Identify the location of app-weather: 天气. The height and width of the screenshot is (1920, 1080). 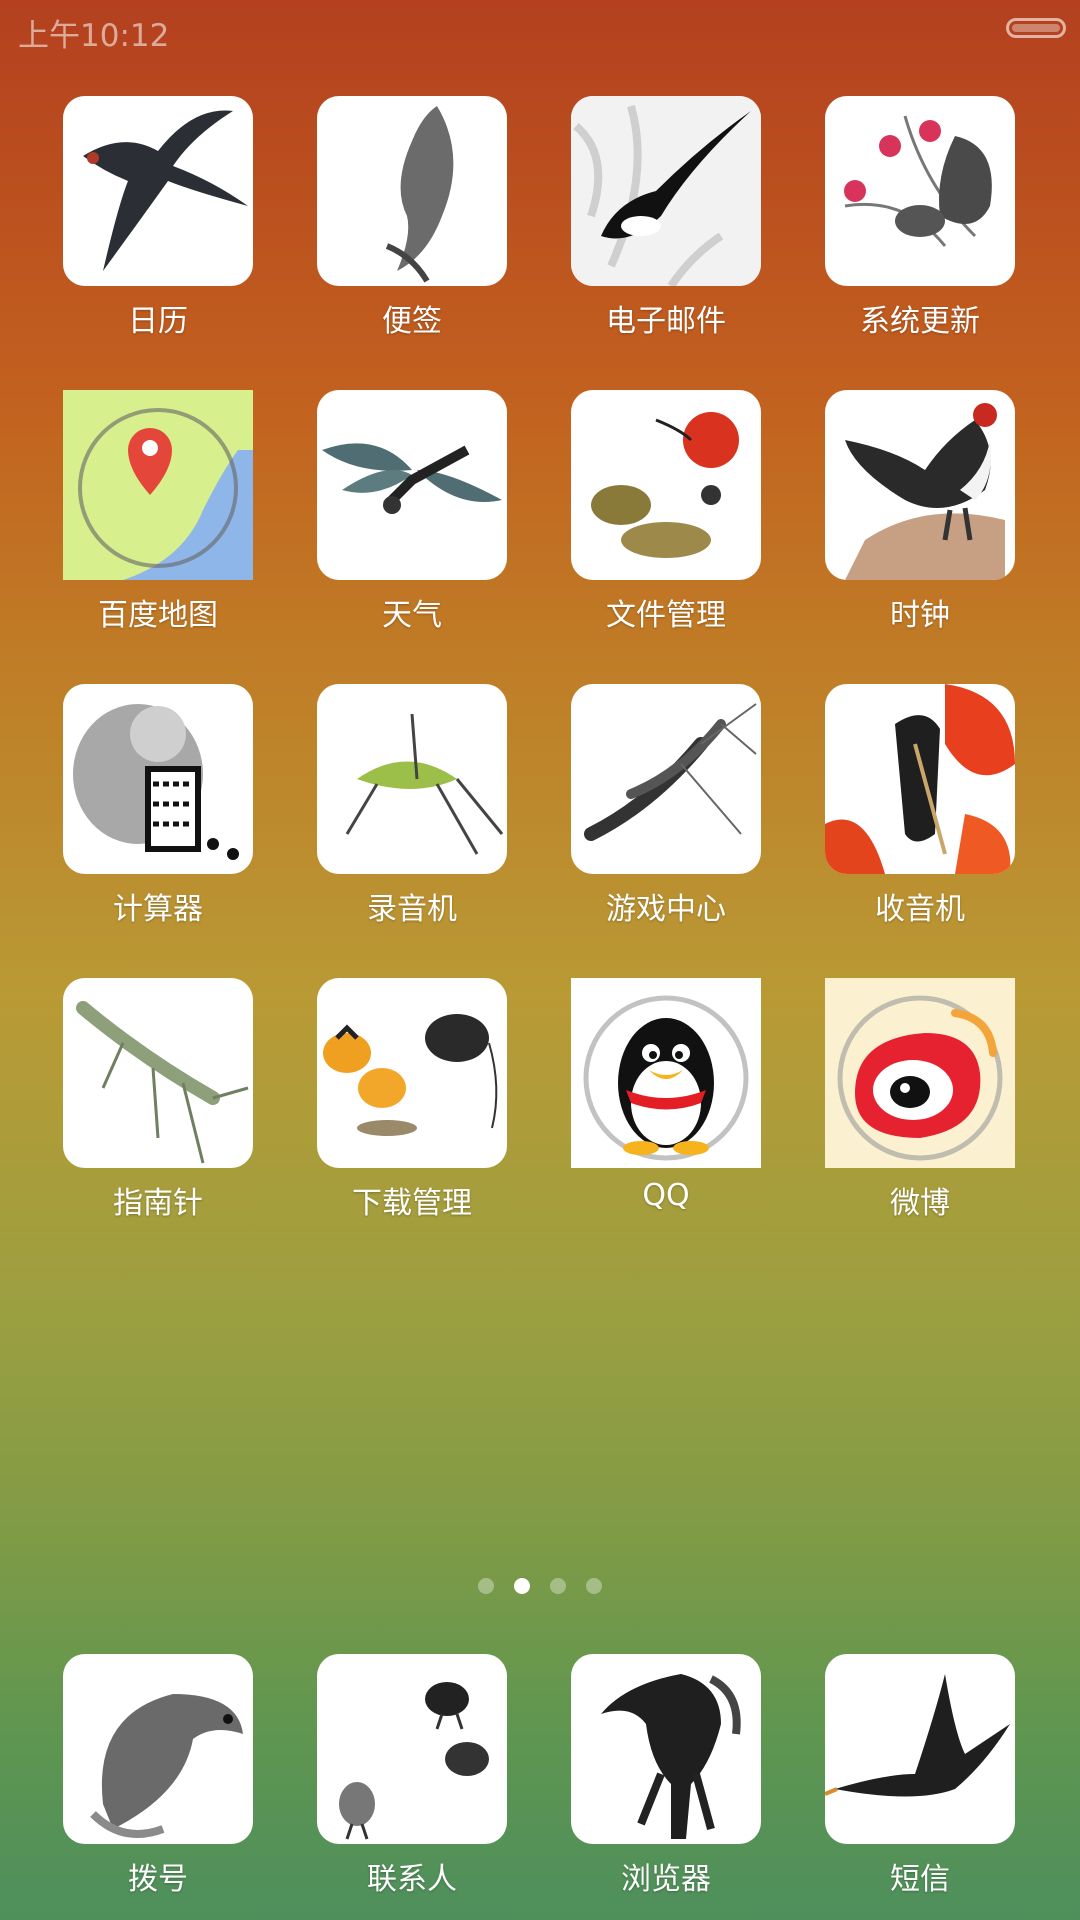
(394, 515).